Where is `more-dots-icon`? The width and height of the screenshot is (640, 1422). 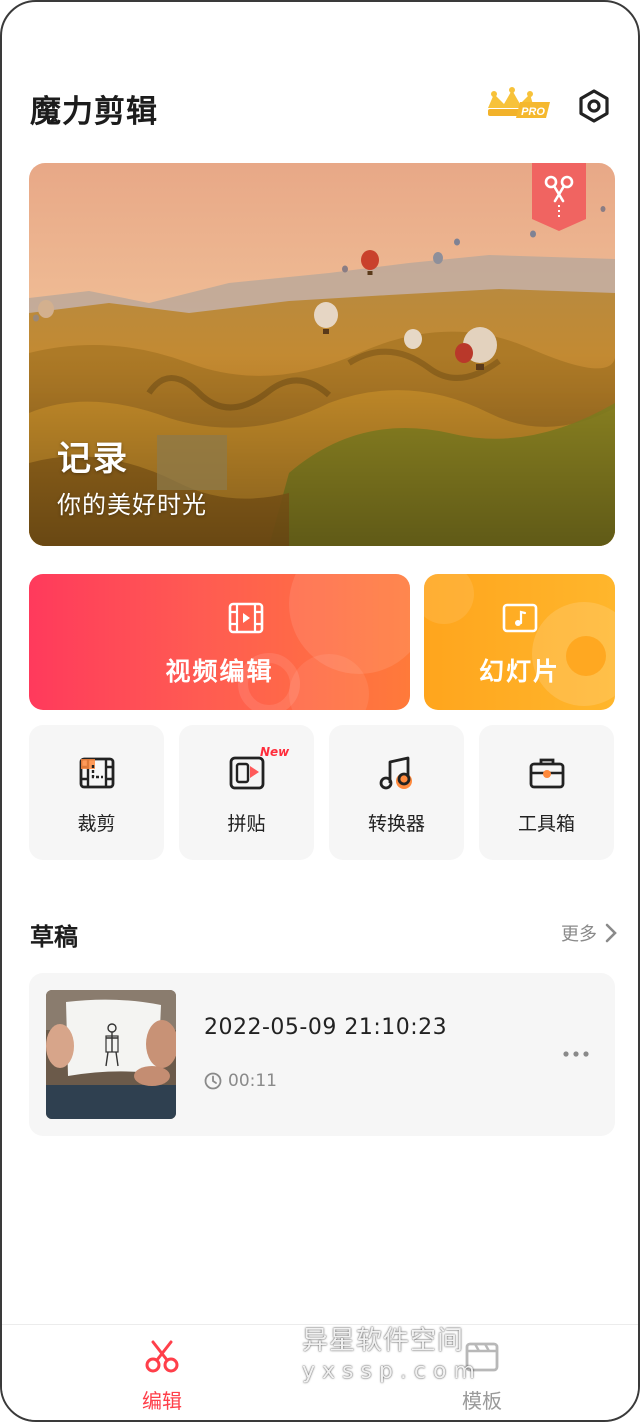
more-dots-icon is located at coordinates (576, 1054).